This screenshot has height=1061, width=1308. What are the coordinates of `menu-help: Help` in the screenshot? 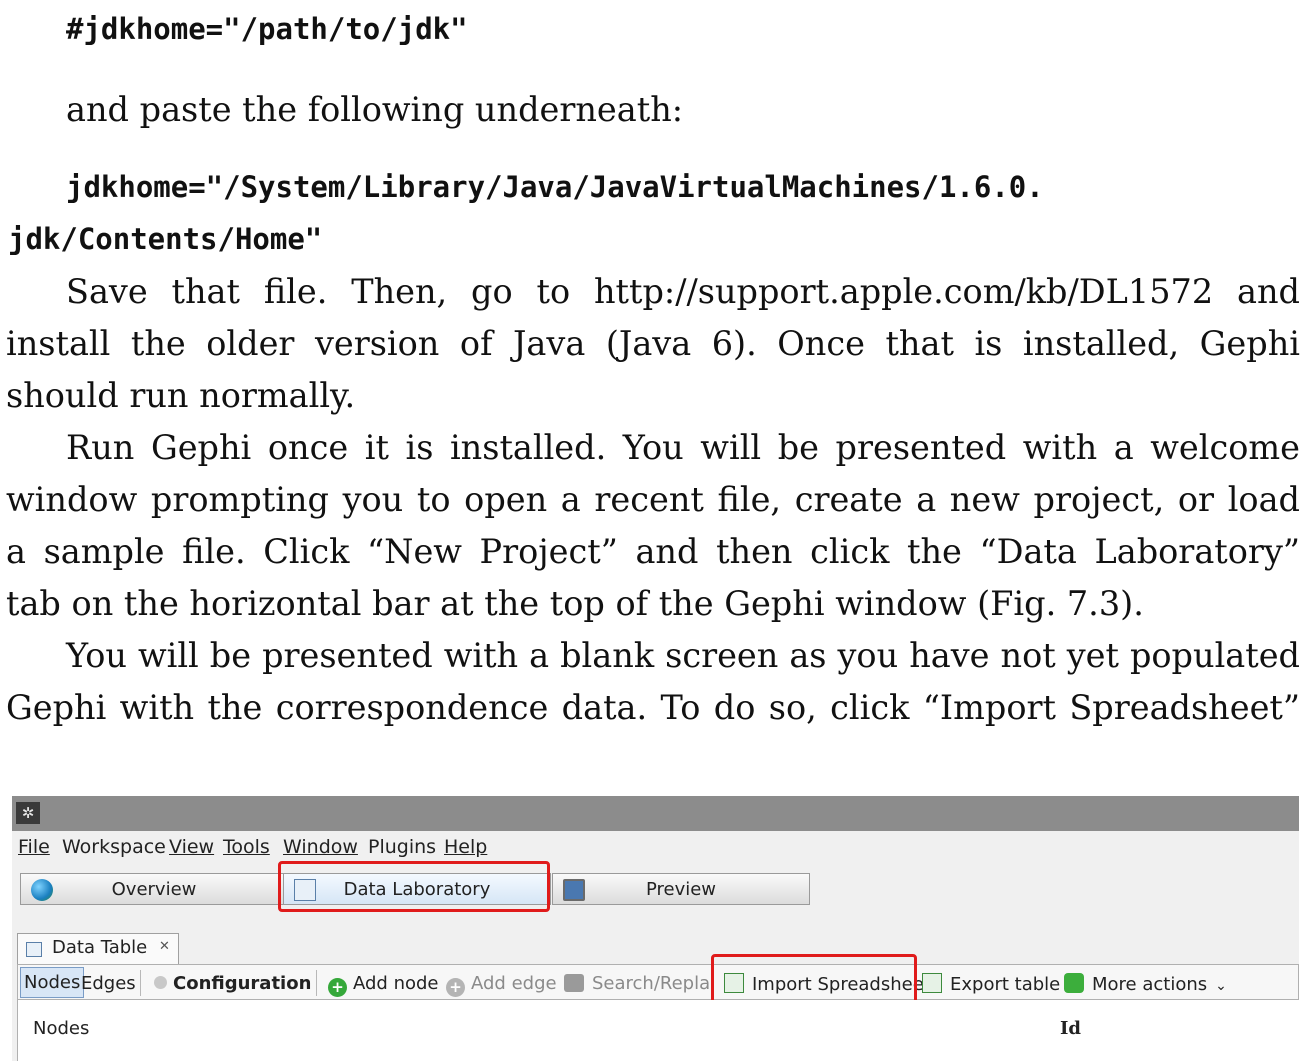 It's located at (465, 847).